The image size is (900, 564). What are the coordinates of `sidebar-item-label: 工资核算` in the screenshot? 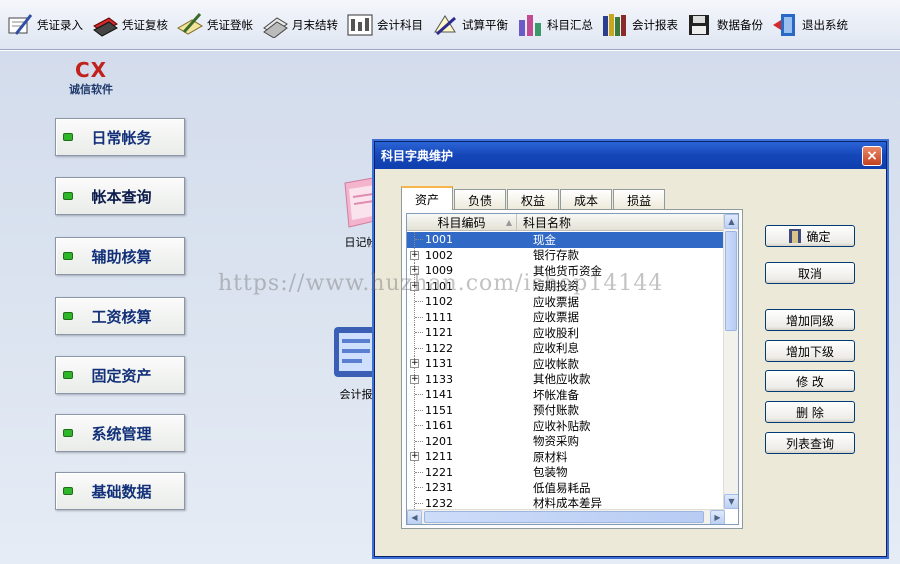 It's located at (121, 316).